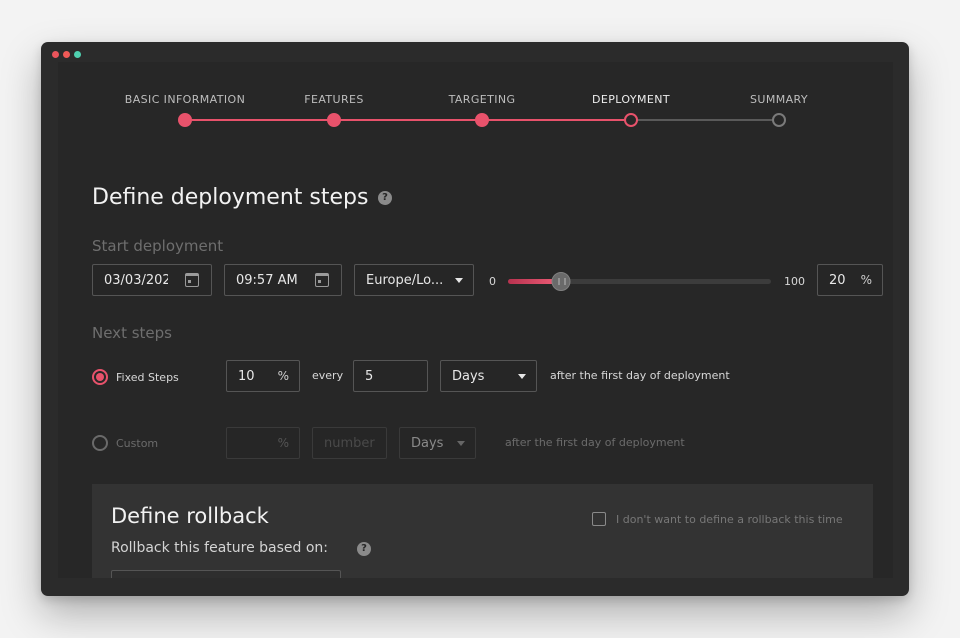  I want to click on step-dot-targeting, so click(482, 120).